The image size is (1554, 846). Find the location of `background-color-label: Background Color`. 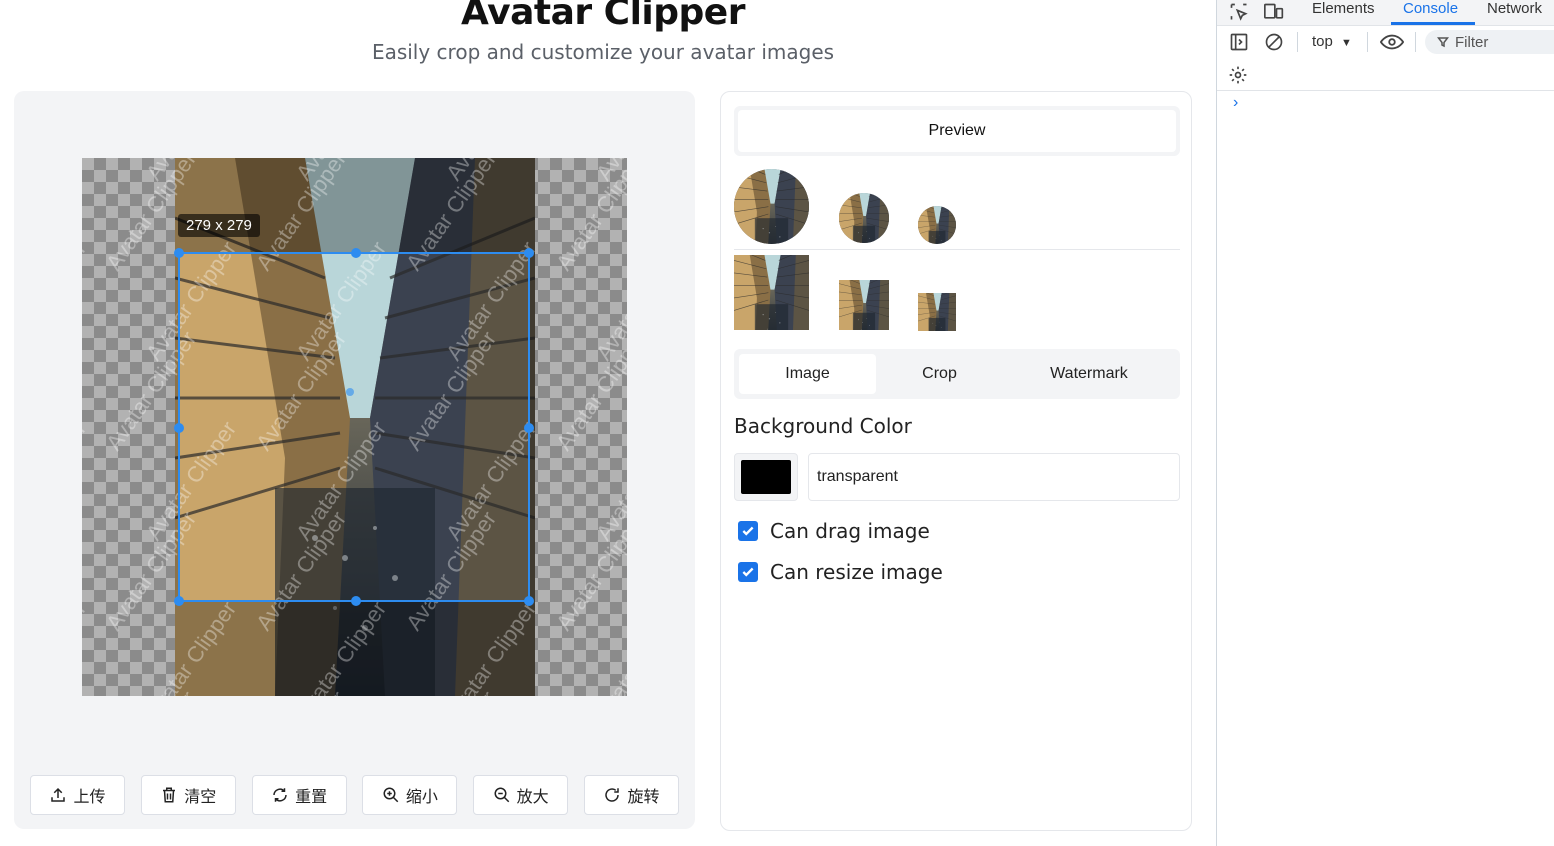

background-color-label: Background Color is located at coordinates (823, 426).